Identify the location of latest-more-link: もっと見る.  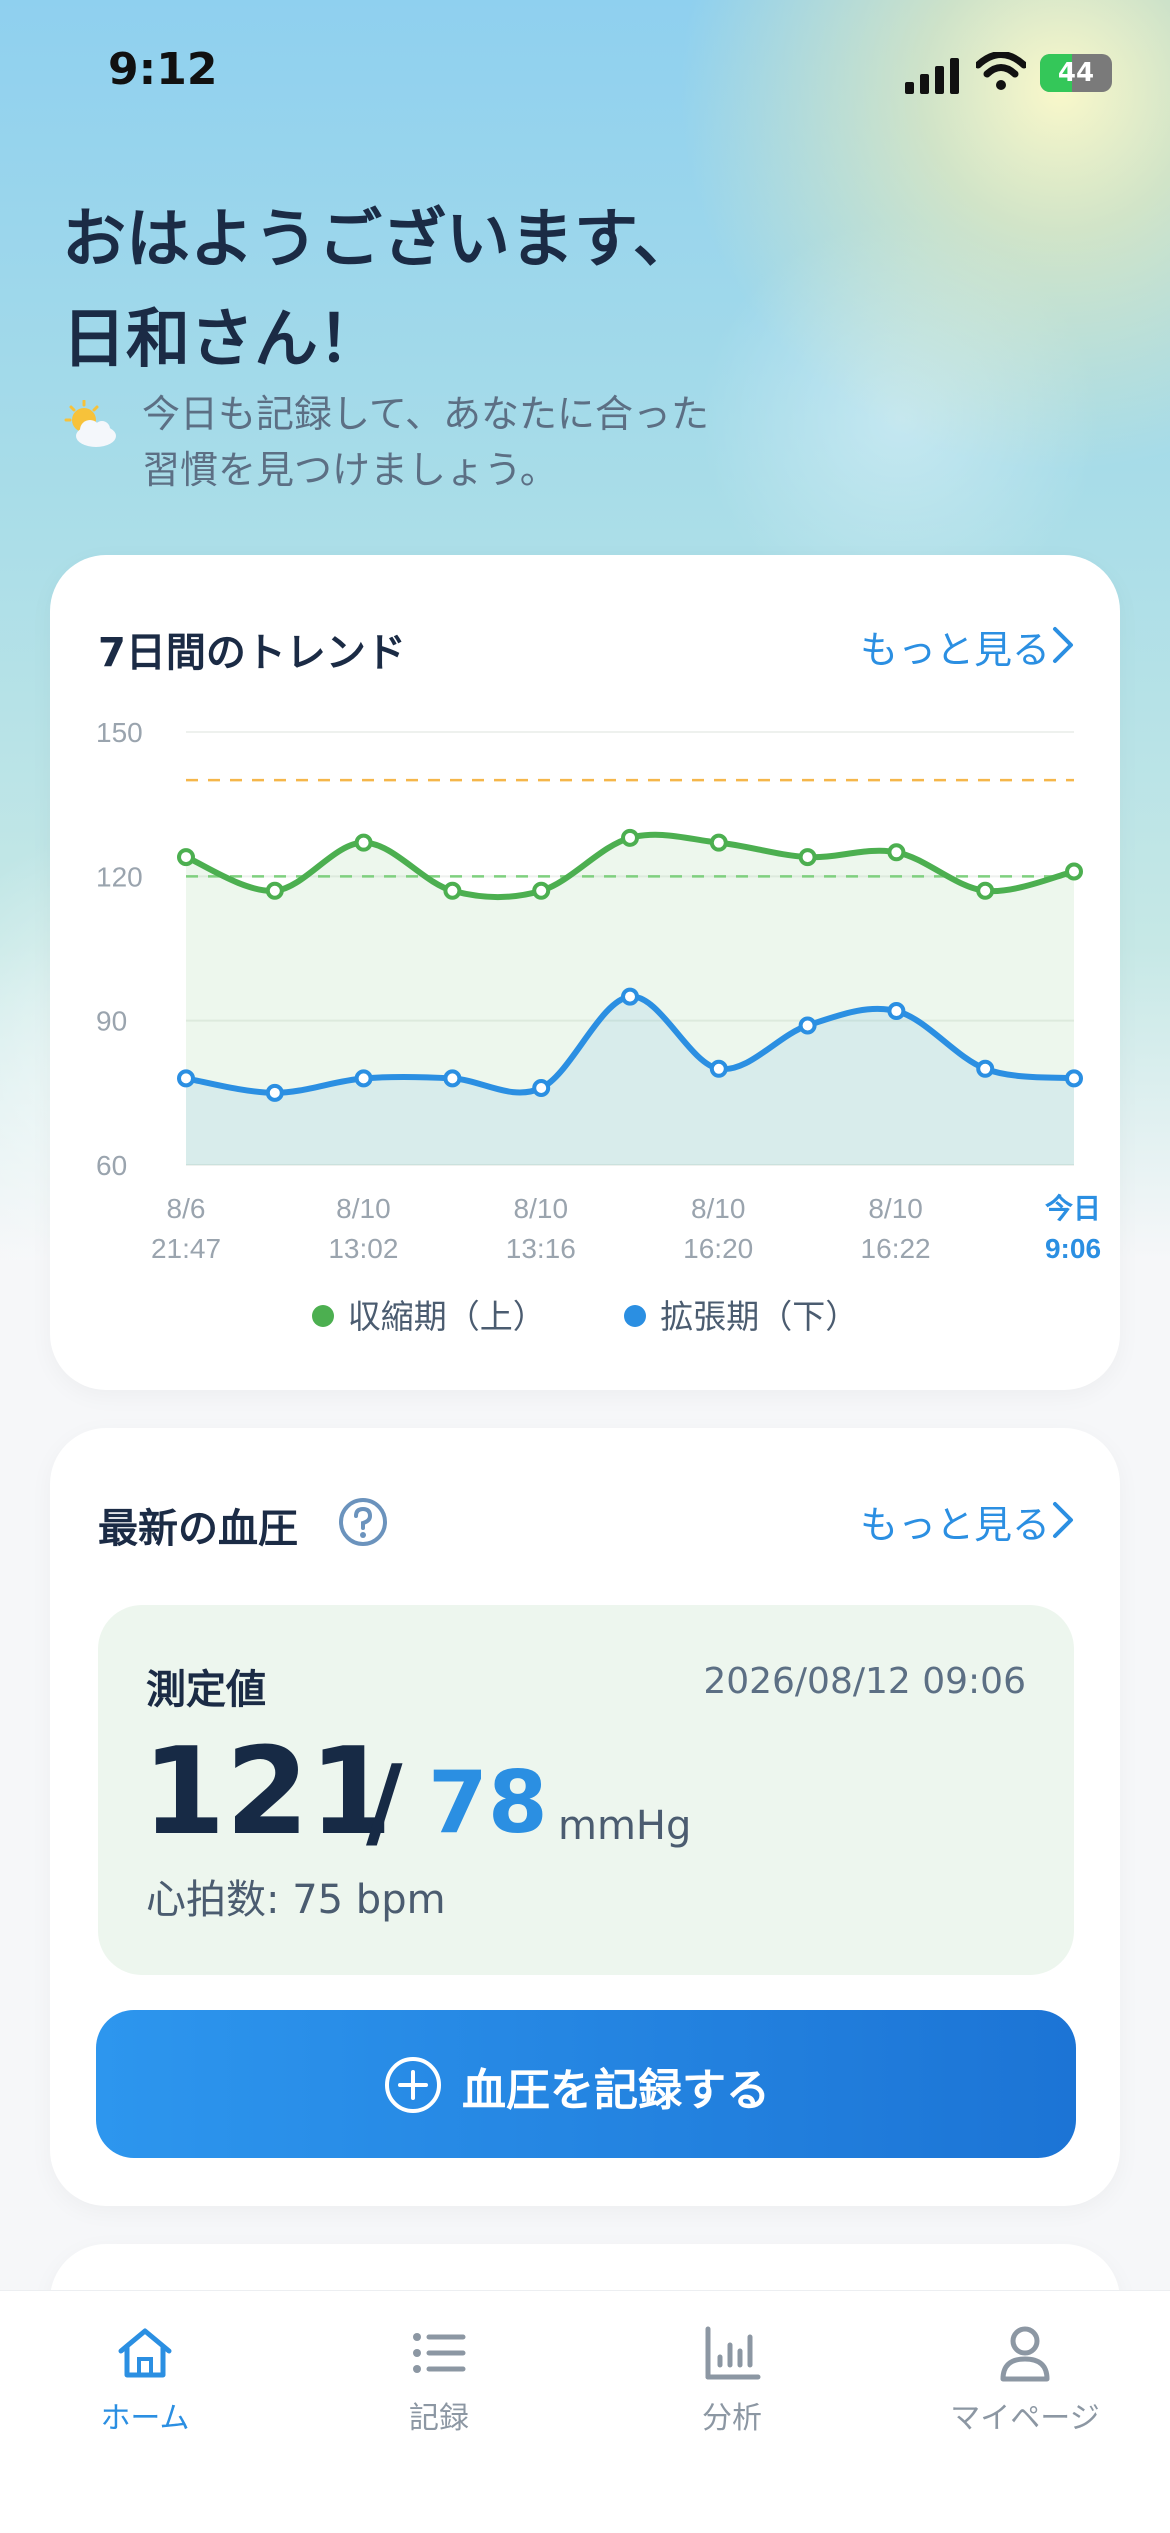
(955, 1521).